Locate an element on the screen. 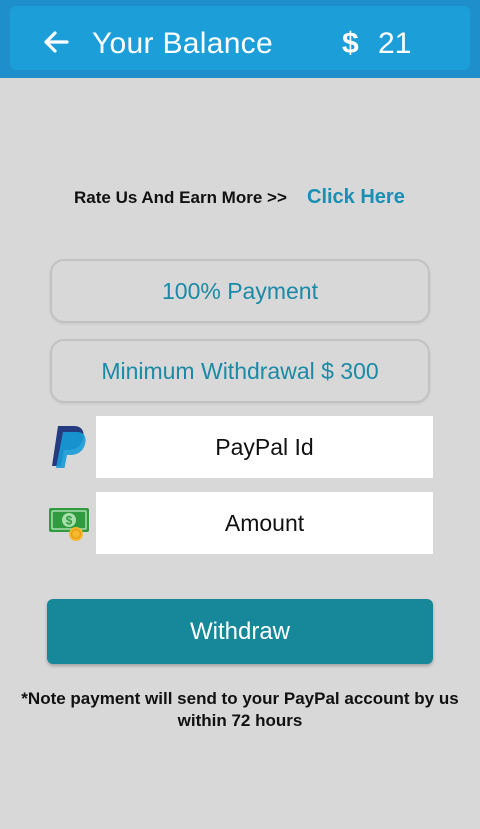 This screenshot has width=480, height=829. page-title: Your Balance is located at coordinates (182, 43).